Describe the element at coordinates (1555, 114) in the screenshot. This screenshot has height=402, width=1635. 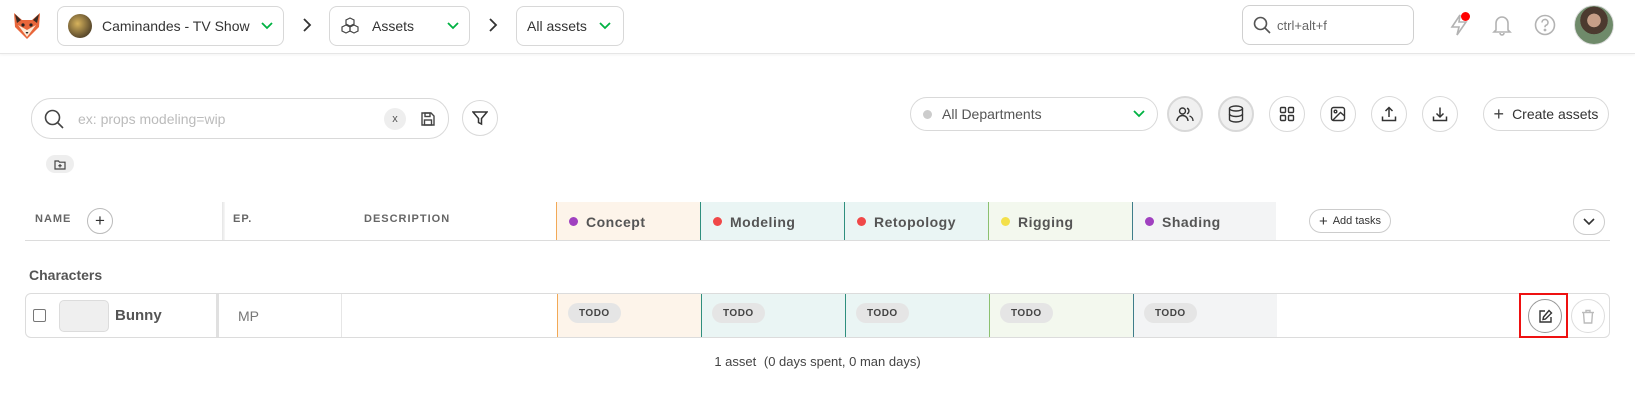
I see `create-assets-label: Create assets` at that location.